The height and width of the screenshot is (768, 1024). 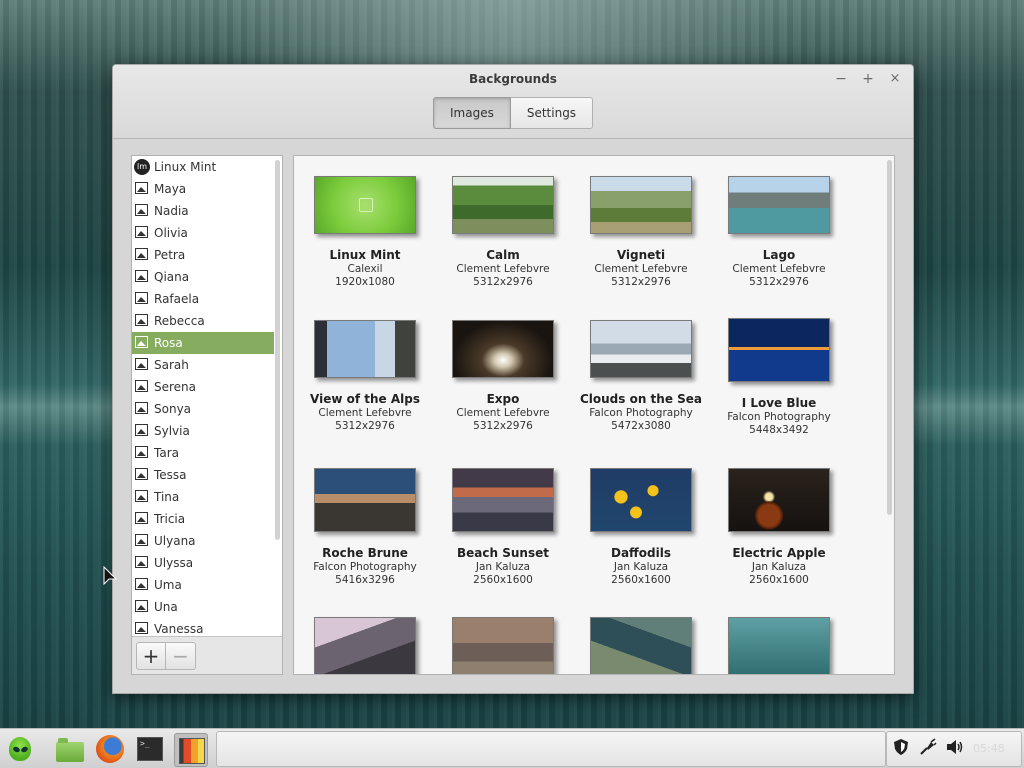 I want to click on titlebar: Backgrounds − + × Images Settings, so click(x=513, y=102).